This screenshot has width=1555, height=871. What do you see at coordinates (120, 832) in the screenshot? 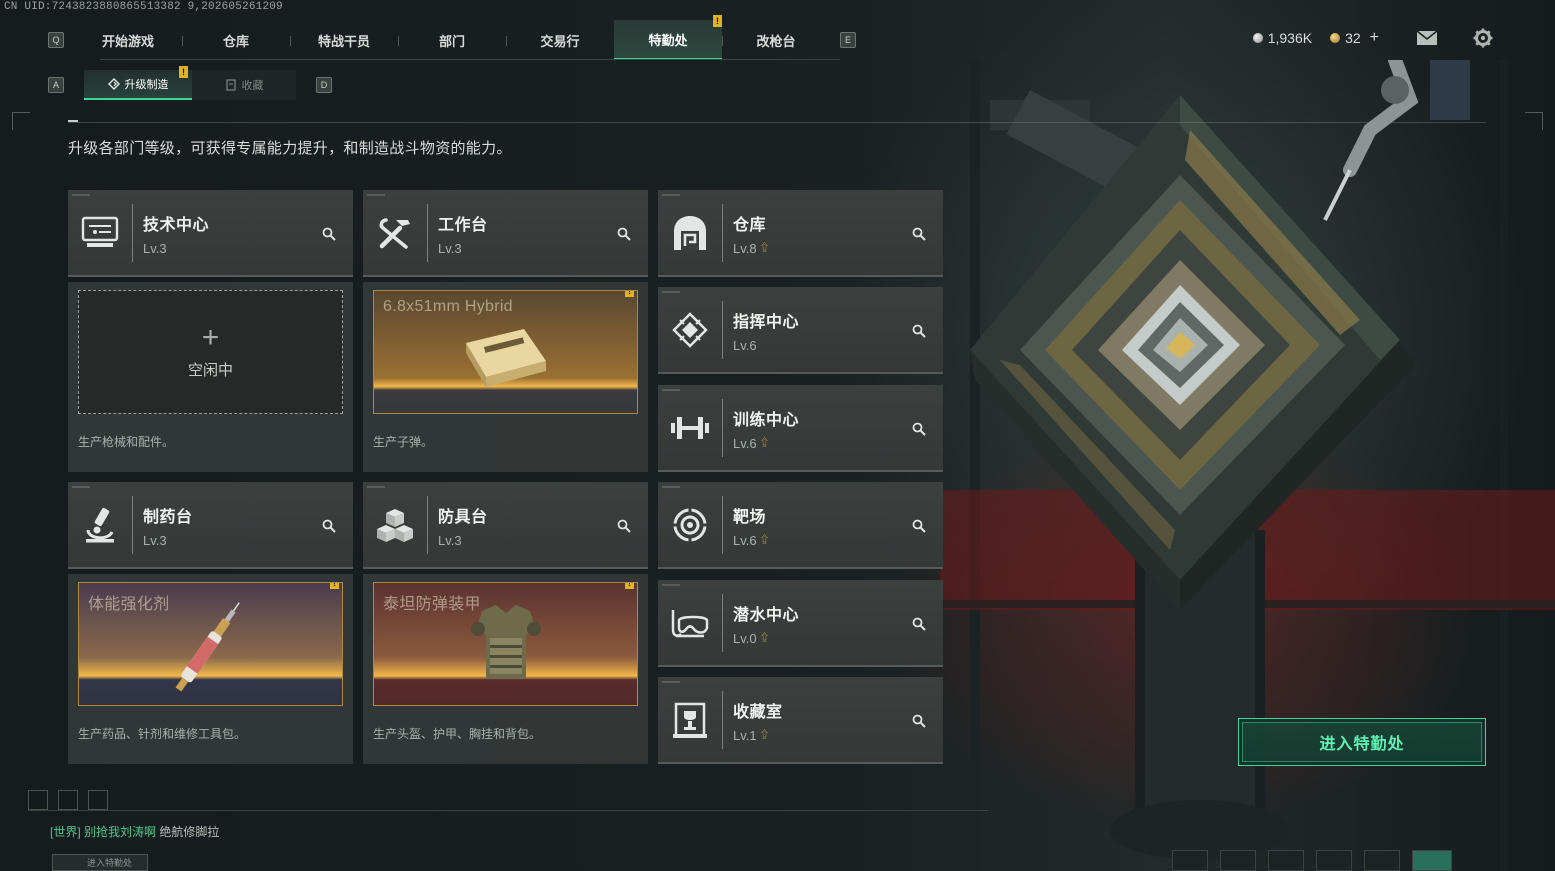
I see `chat-sender: 别抢我刘涛啊` at bounding box center [120, 832].